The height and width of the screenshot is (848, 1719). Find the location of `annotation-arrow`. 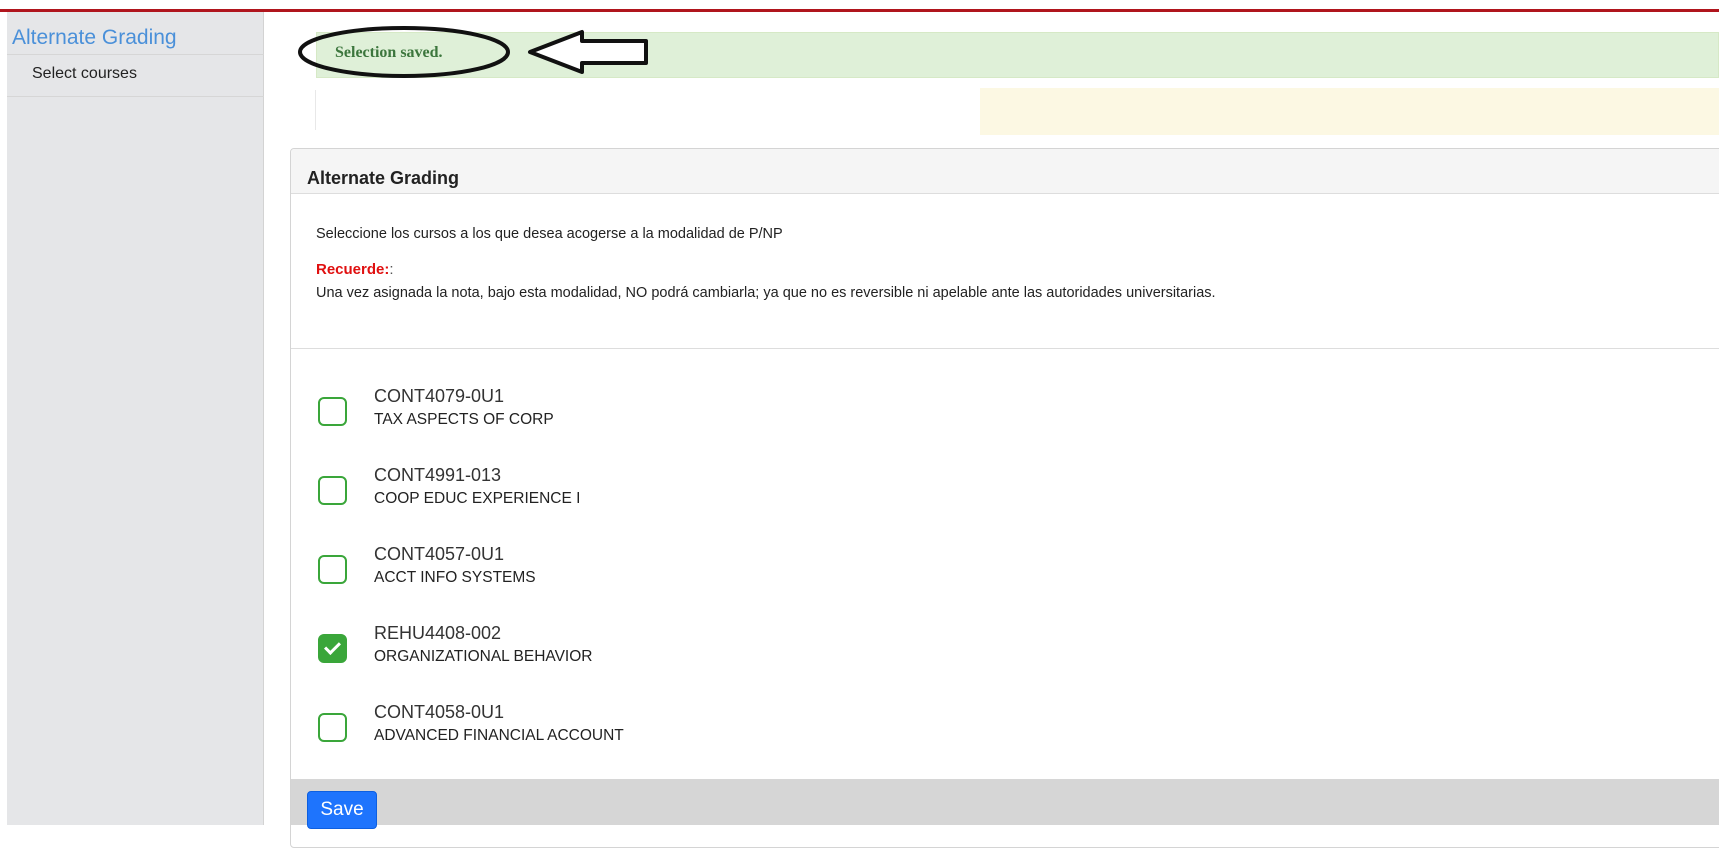

annotation-arrow is located at coordinates (588, 52).